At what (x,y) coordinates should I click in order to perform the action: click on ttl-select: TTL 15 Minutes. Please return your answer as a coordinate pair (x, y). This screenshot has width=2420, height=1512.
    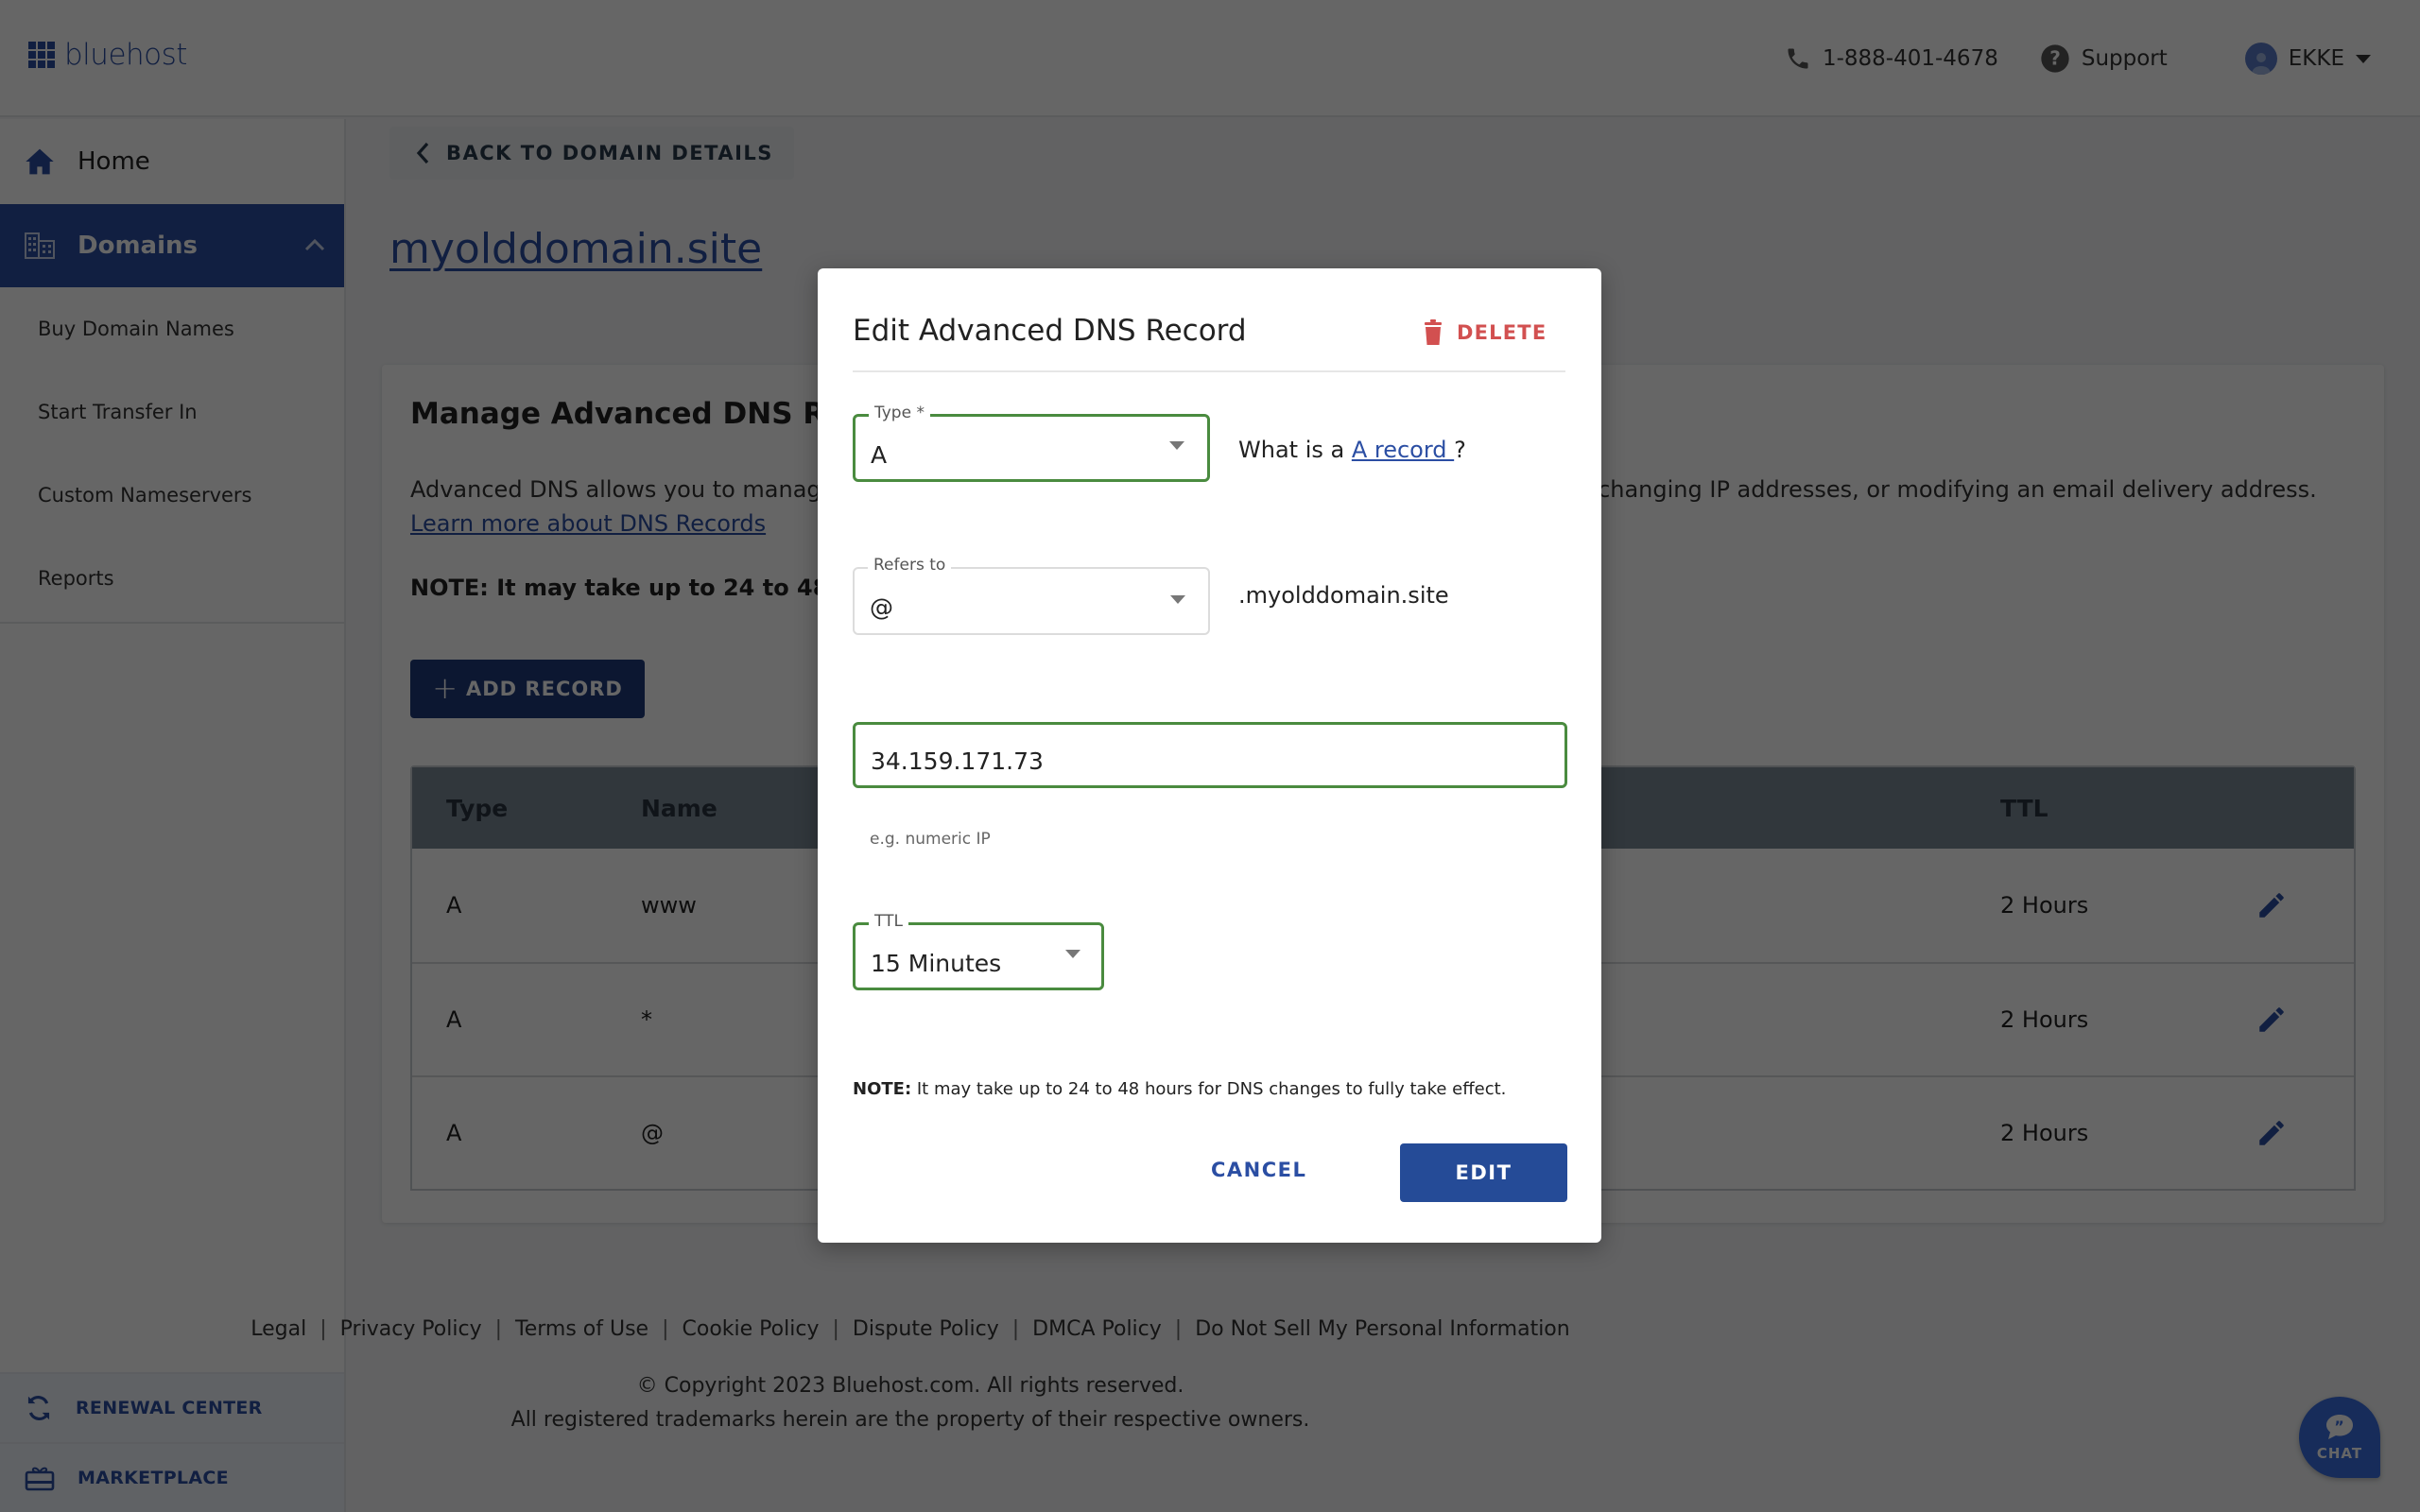
    Looking at the image, I should click on (978, 951).